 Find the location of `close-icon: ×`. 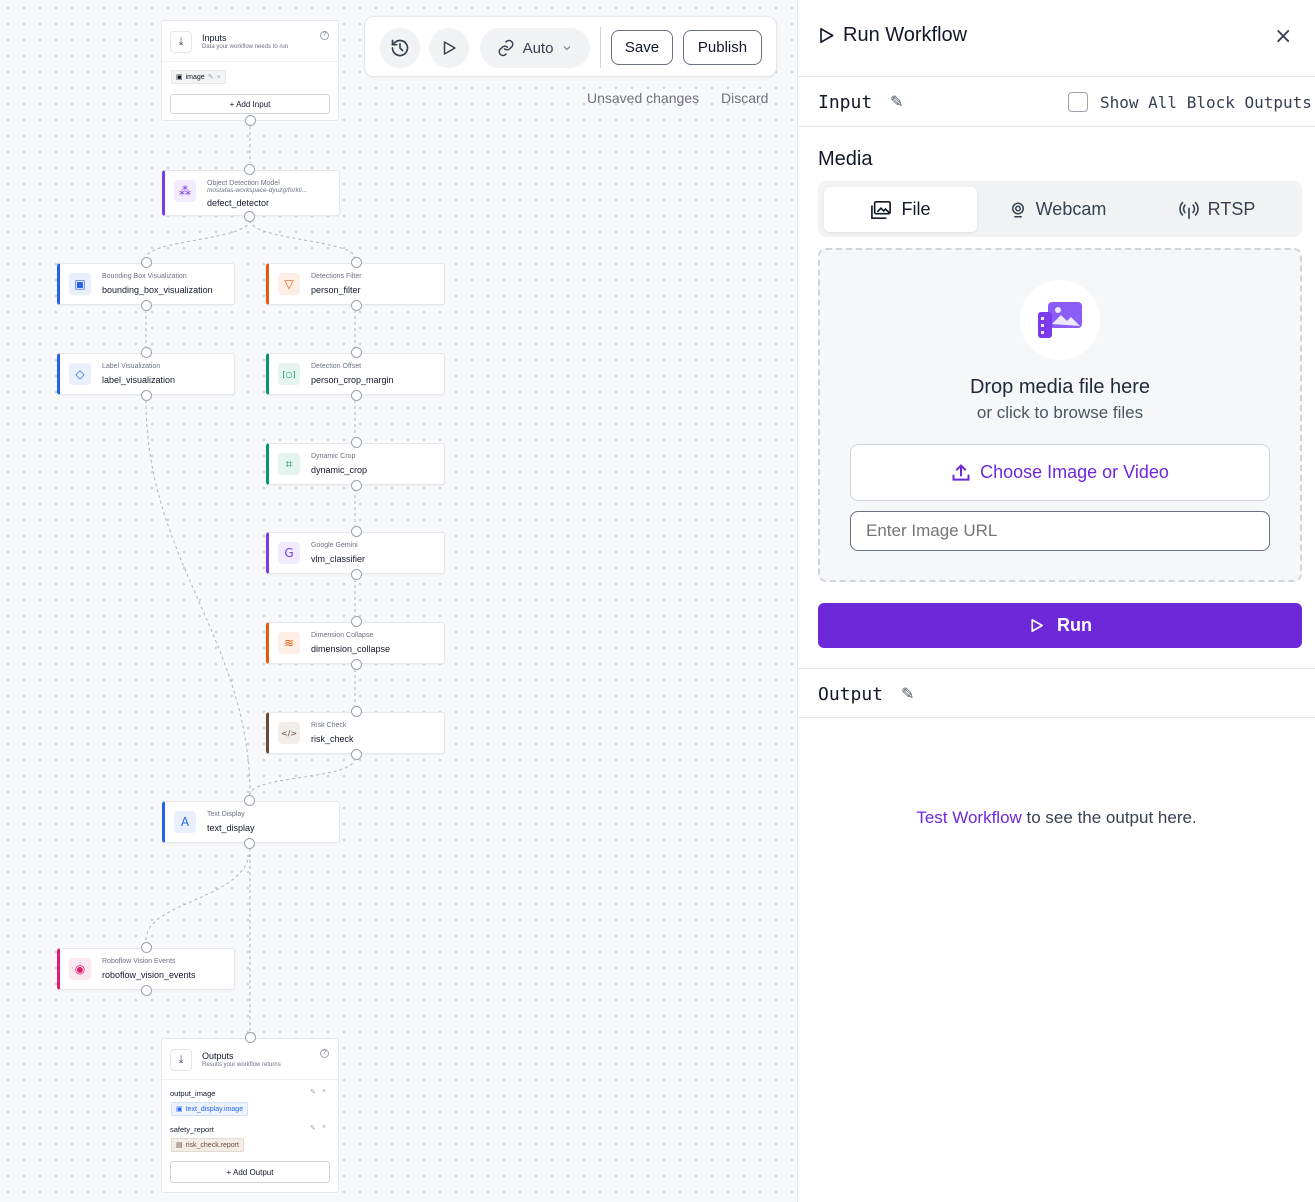

close-icon: × is located at coordinates (1283, 36).